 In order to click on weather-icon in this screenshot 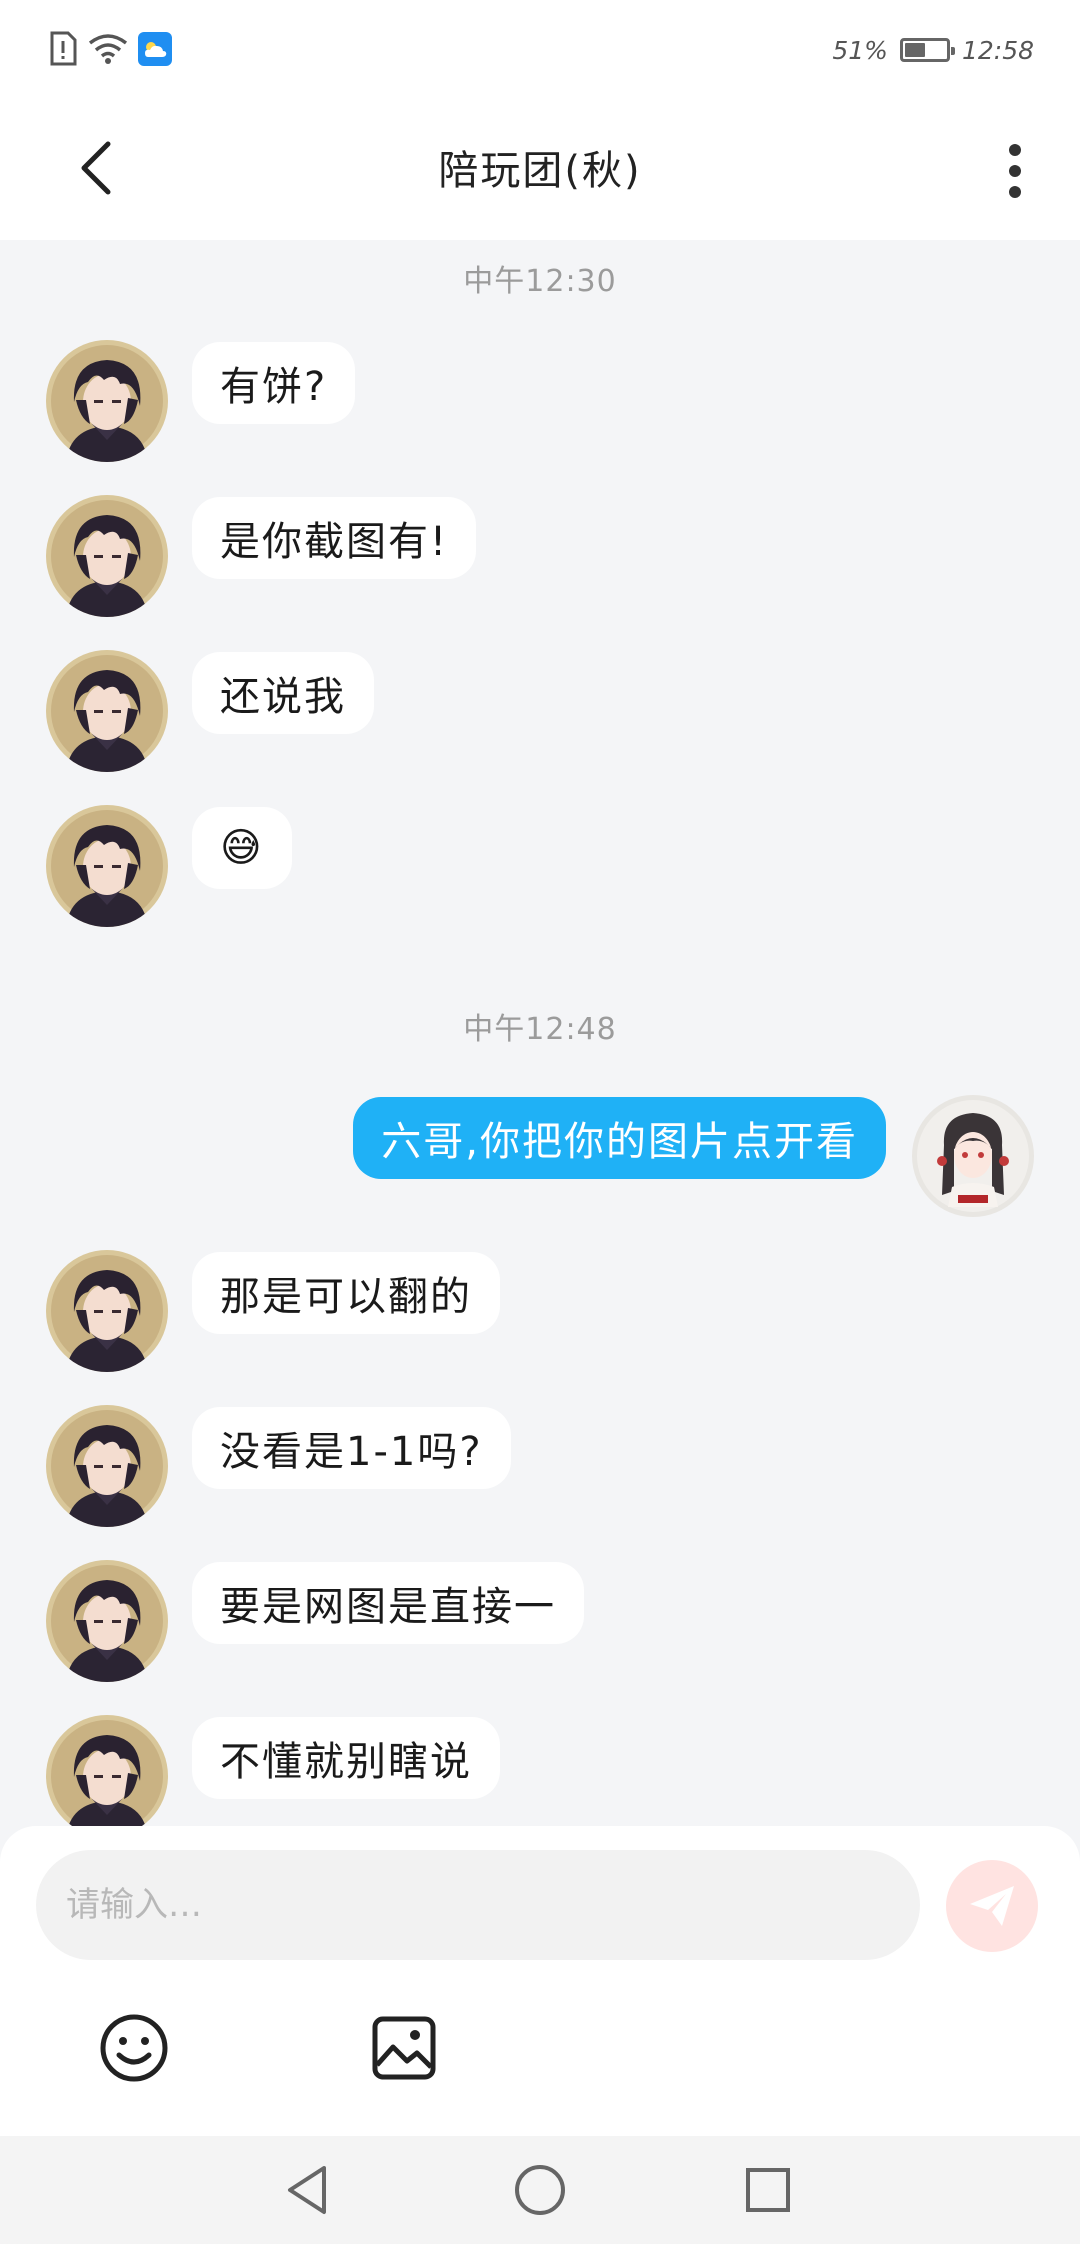, I will do `click(155, 49)`.